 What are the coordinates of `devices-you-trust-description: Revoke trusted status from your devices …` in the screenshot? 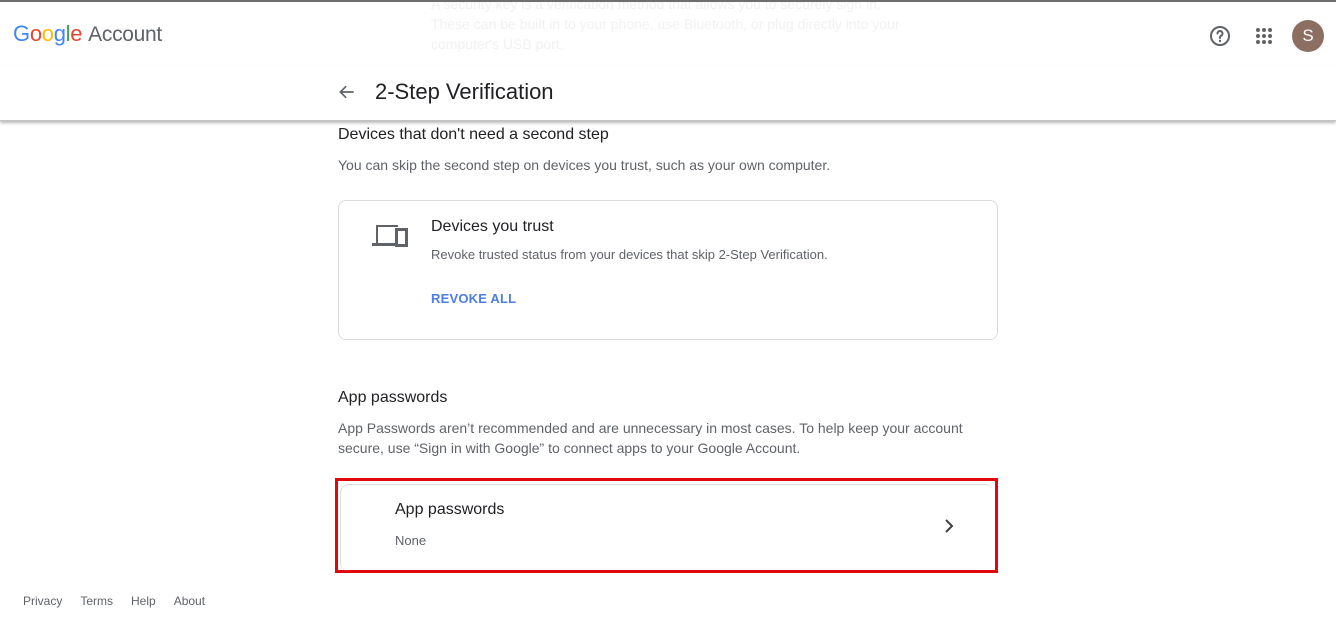 It's located at (629, 254).